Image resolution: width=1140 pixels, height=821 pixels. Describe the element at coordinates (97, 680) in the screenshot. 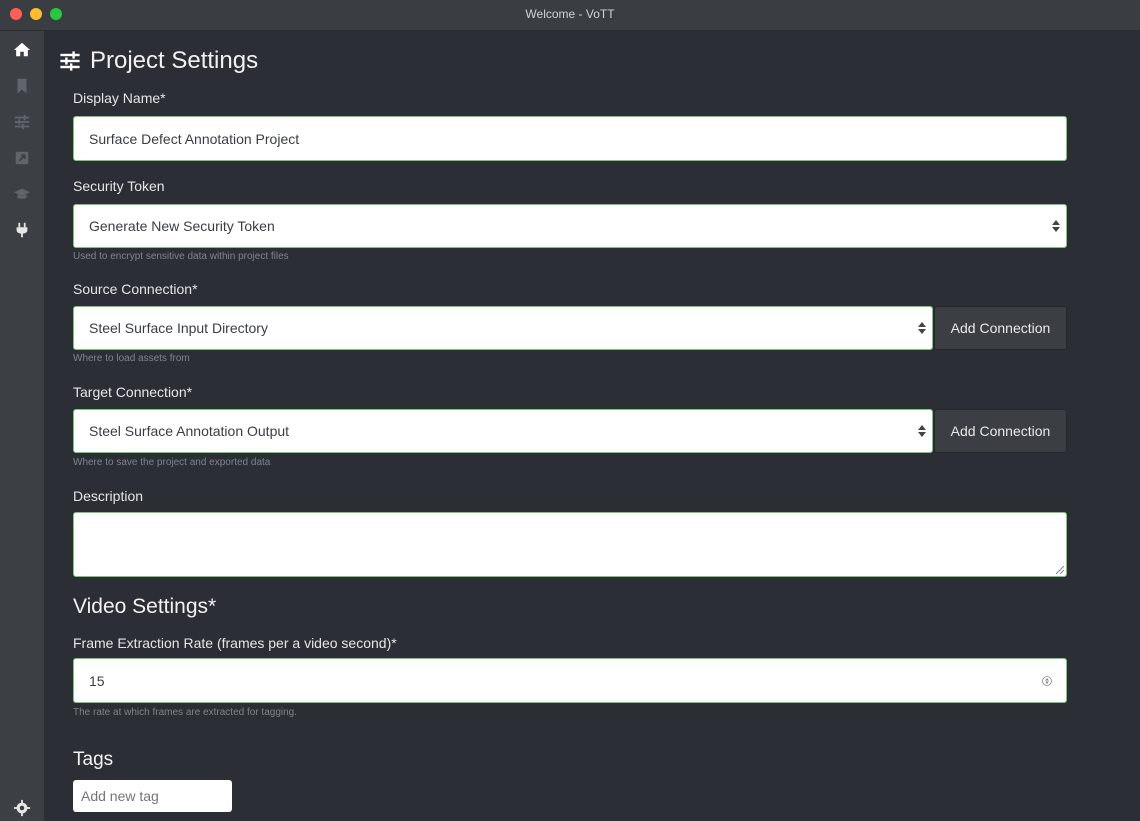

I see `frame-rate-value: 15` at that location.